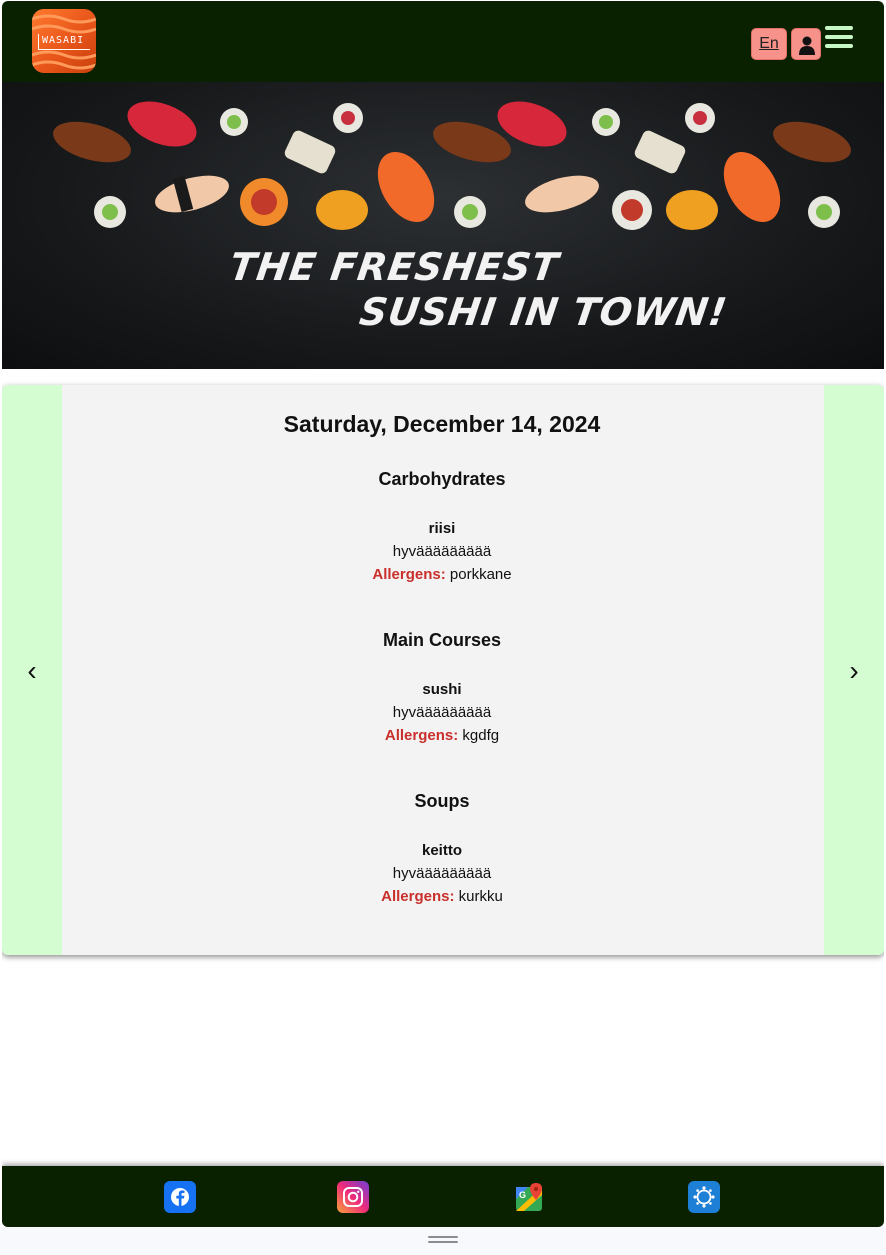  I want to click on drag-handle-icon, so click(443, 1239).